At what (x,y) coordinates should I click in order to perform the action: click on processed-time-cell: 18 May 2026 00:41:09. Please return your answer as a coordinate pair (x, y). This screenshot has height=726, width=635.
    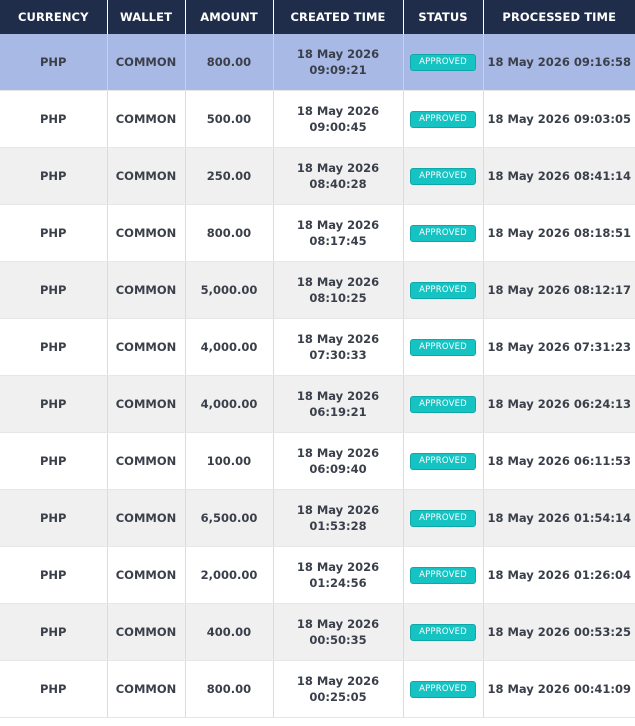
    Looking at the image, I should click on (559, 689).